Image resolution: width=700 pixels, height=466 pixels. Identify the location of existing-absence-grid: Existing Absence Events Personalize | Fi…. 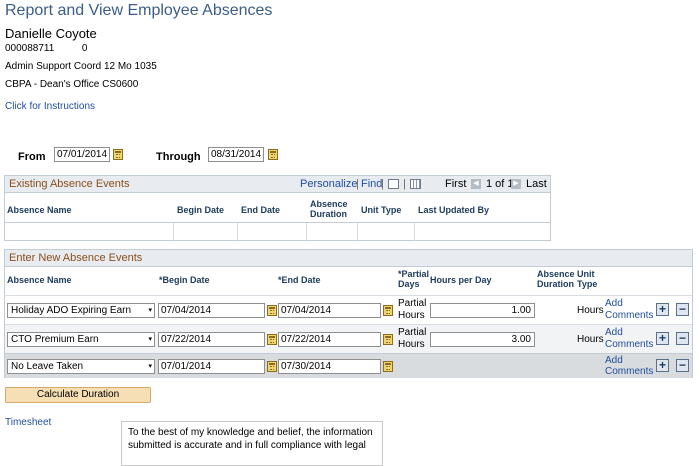
(277, 208).